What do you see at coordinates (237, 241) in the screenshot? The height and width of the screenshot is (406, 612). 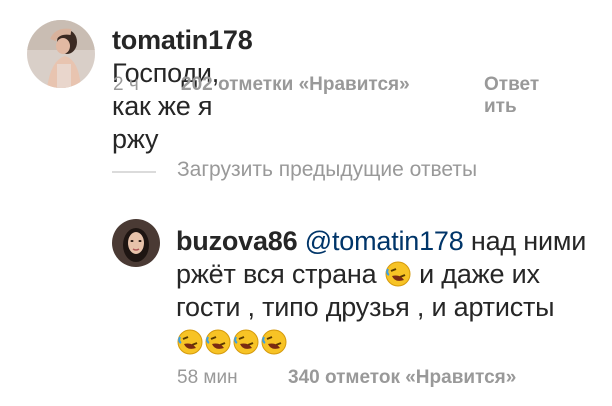 I see `comment-username: buzova86` at bounding box center [237, 241].